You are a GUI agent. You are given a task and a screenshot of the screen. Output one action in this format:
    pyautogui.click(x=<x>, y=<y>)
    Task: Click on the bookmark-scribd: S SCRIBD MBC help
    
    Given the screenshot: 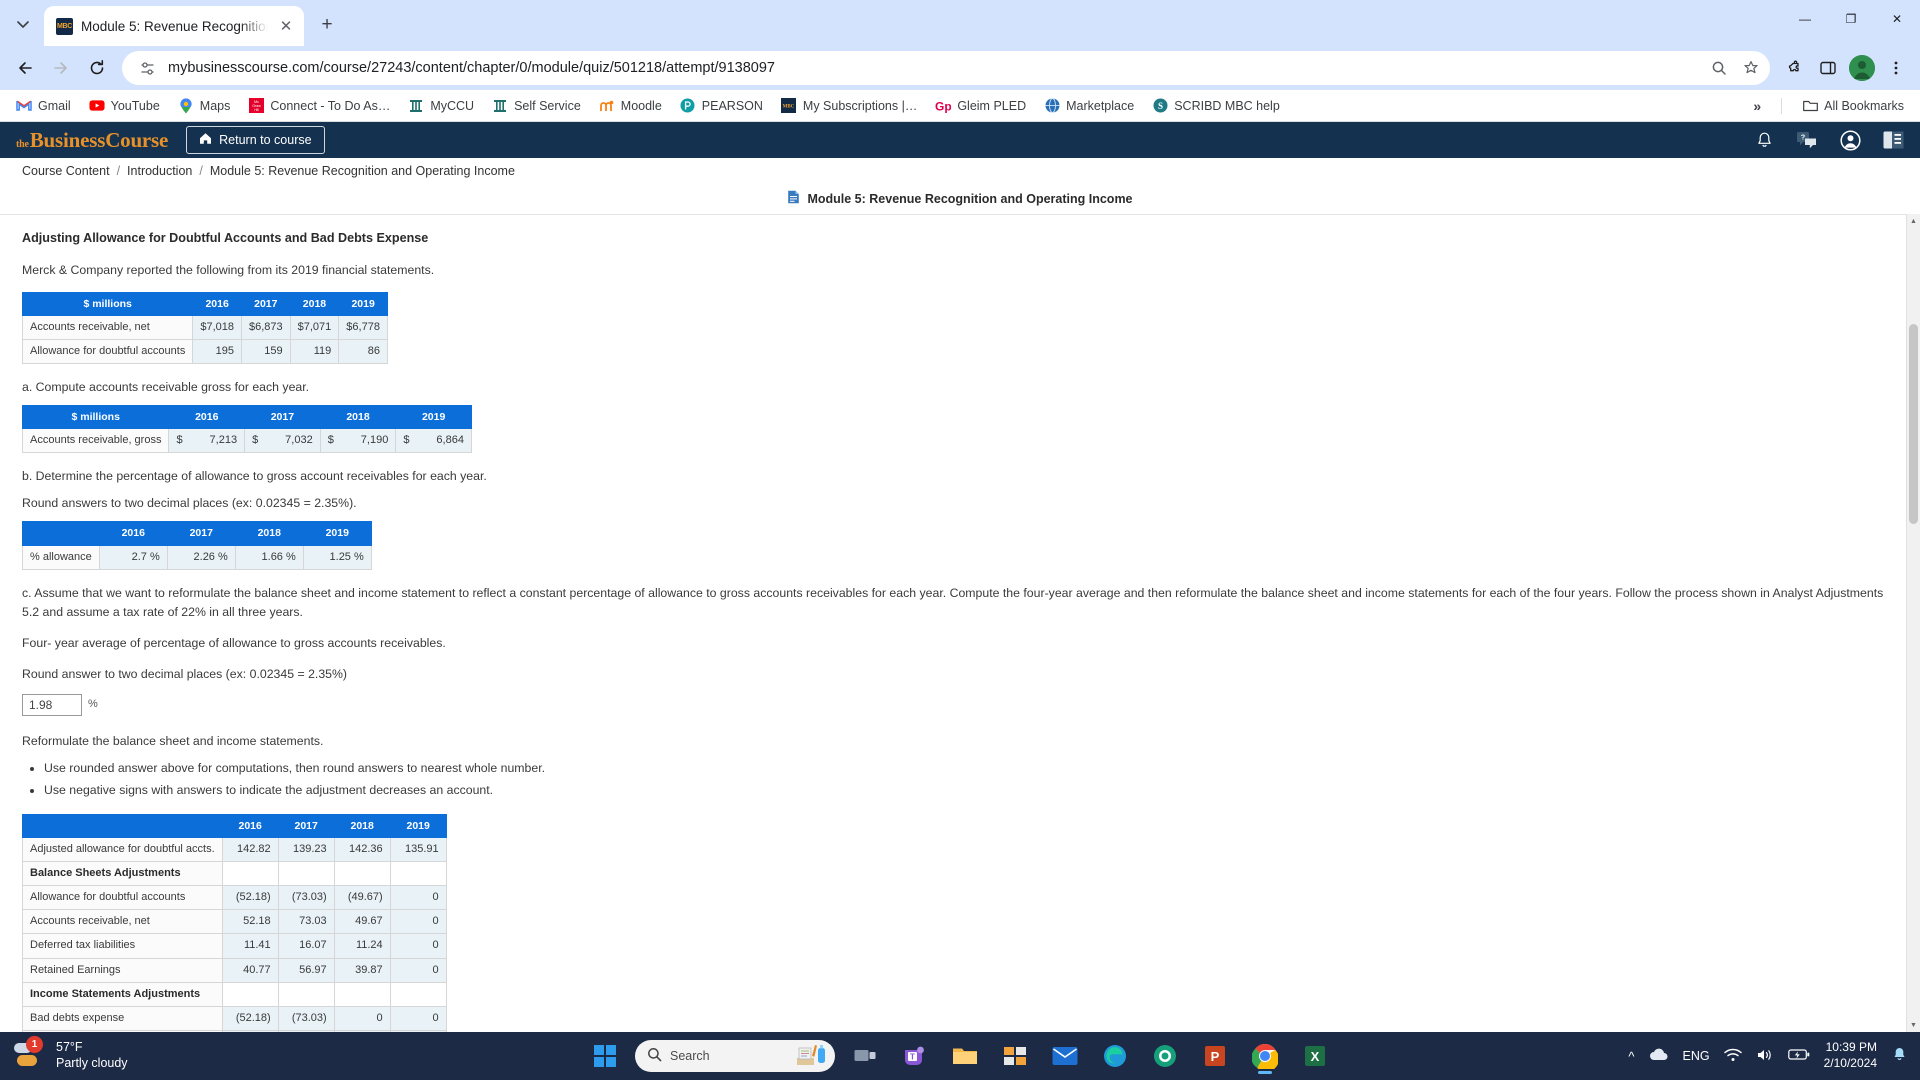 What is the action you would take?
    pyautogui.click(x=1216, y=106)
    